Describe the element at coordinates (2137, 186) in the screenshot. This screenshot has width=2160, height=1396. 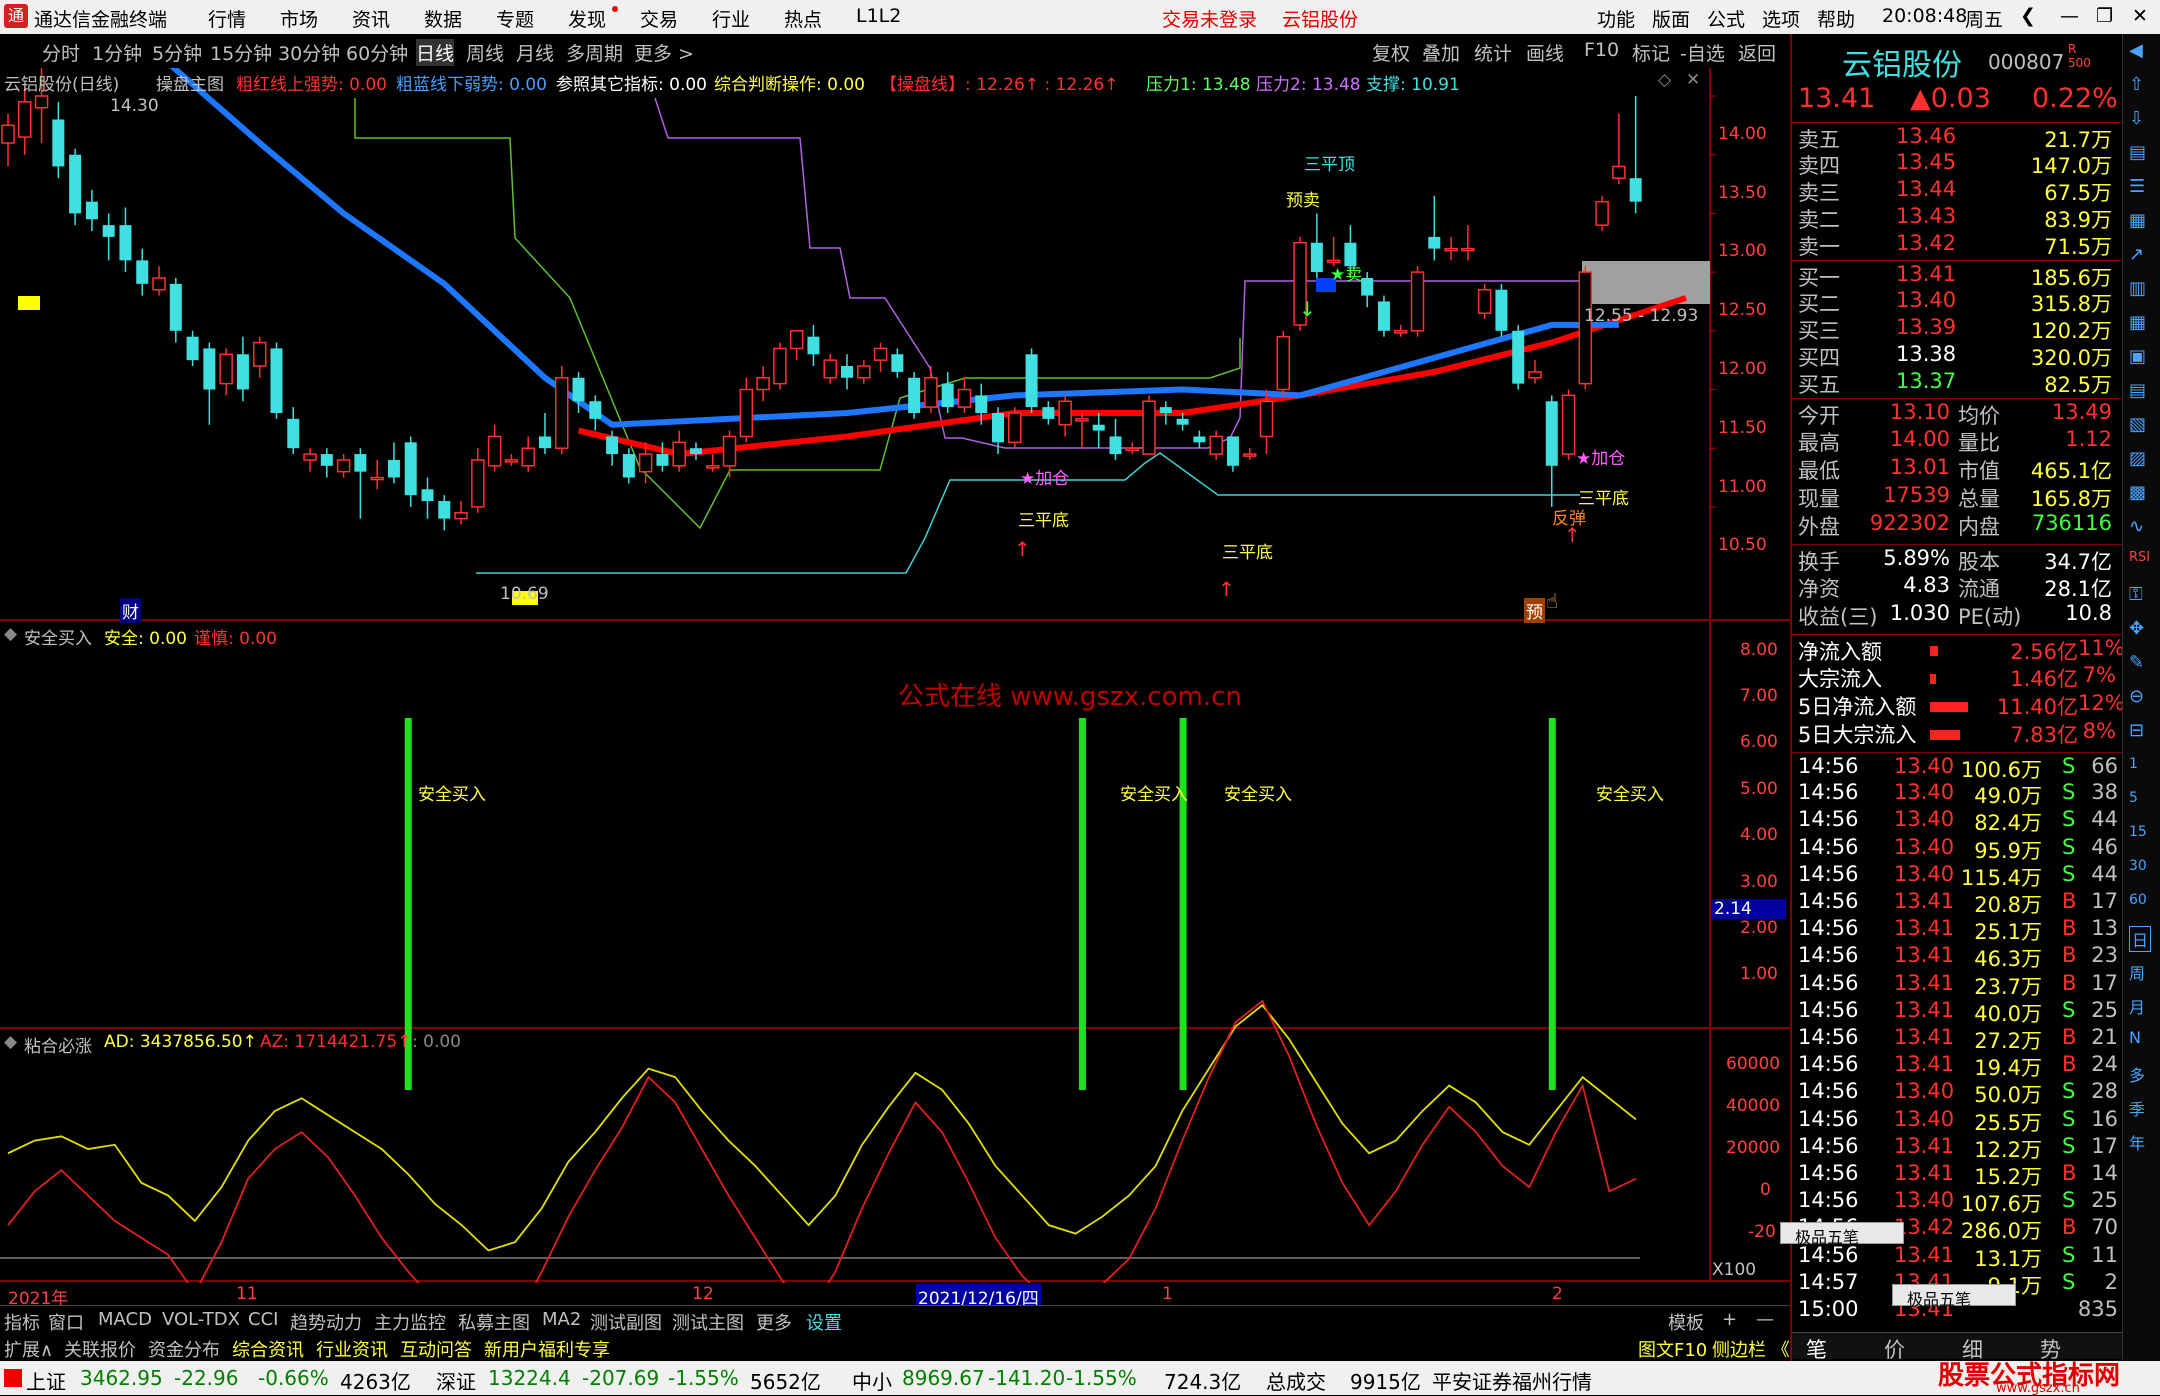
I see `list-icon: ☰` at that location.